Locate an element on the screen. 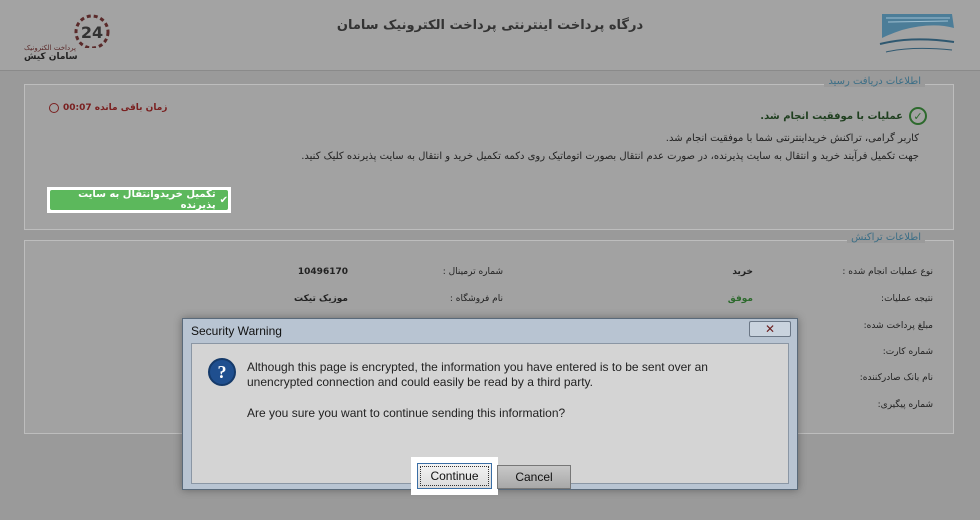  dialog-title: Security Warning is located at coordinates (236, 331).